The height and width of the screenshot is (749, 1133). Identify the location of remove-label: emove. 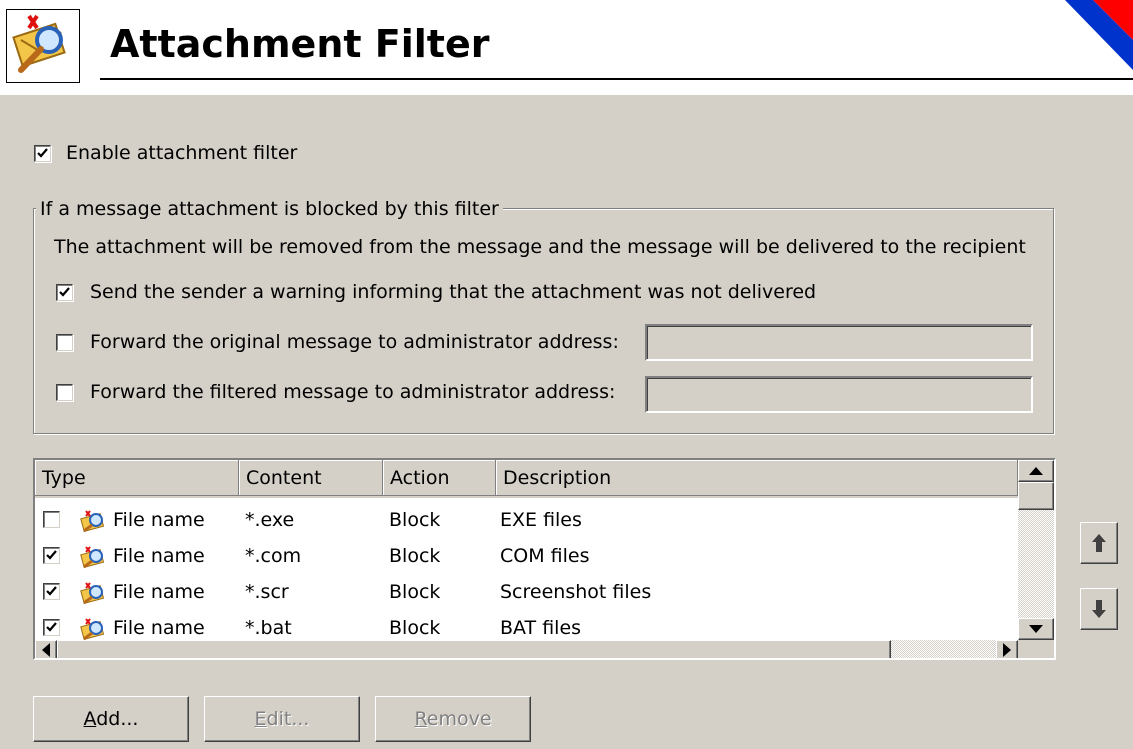
(459, 719).